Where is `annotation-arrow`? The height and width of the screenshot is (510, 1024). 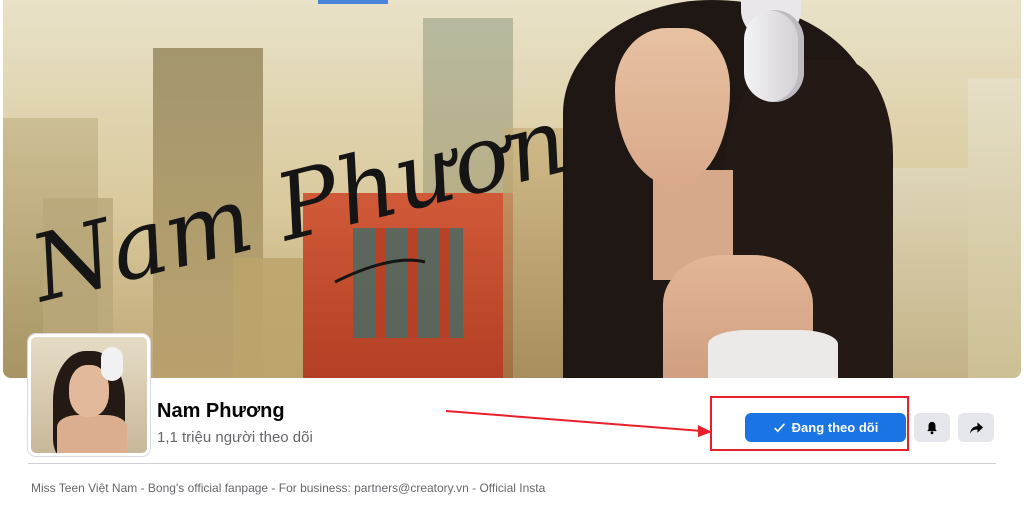 annotation-arrow is located at coordinates (578, 423).